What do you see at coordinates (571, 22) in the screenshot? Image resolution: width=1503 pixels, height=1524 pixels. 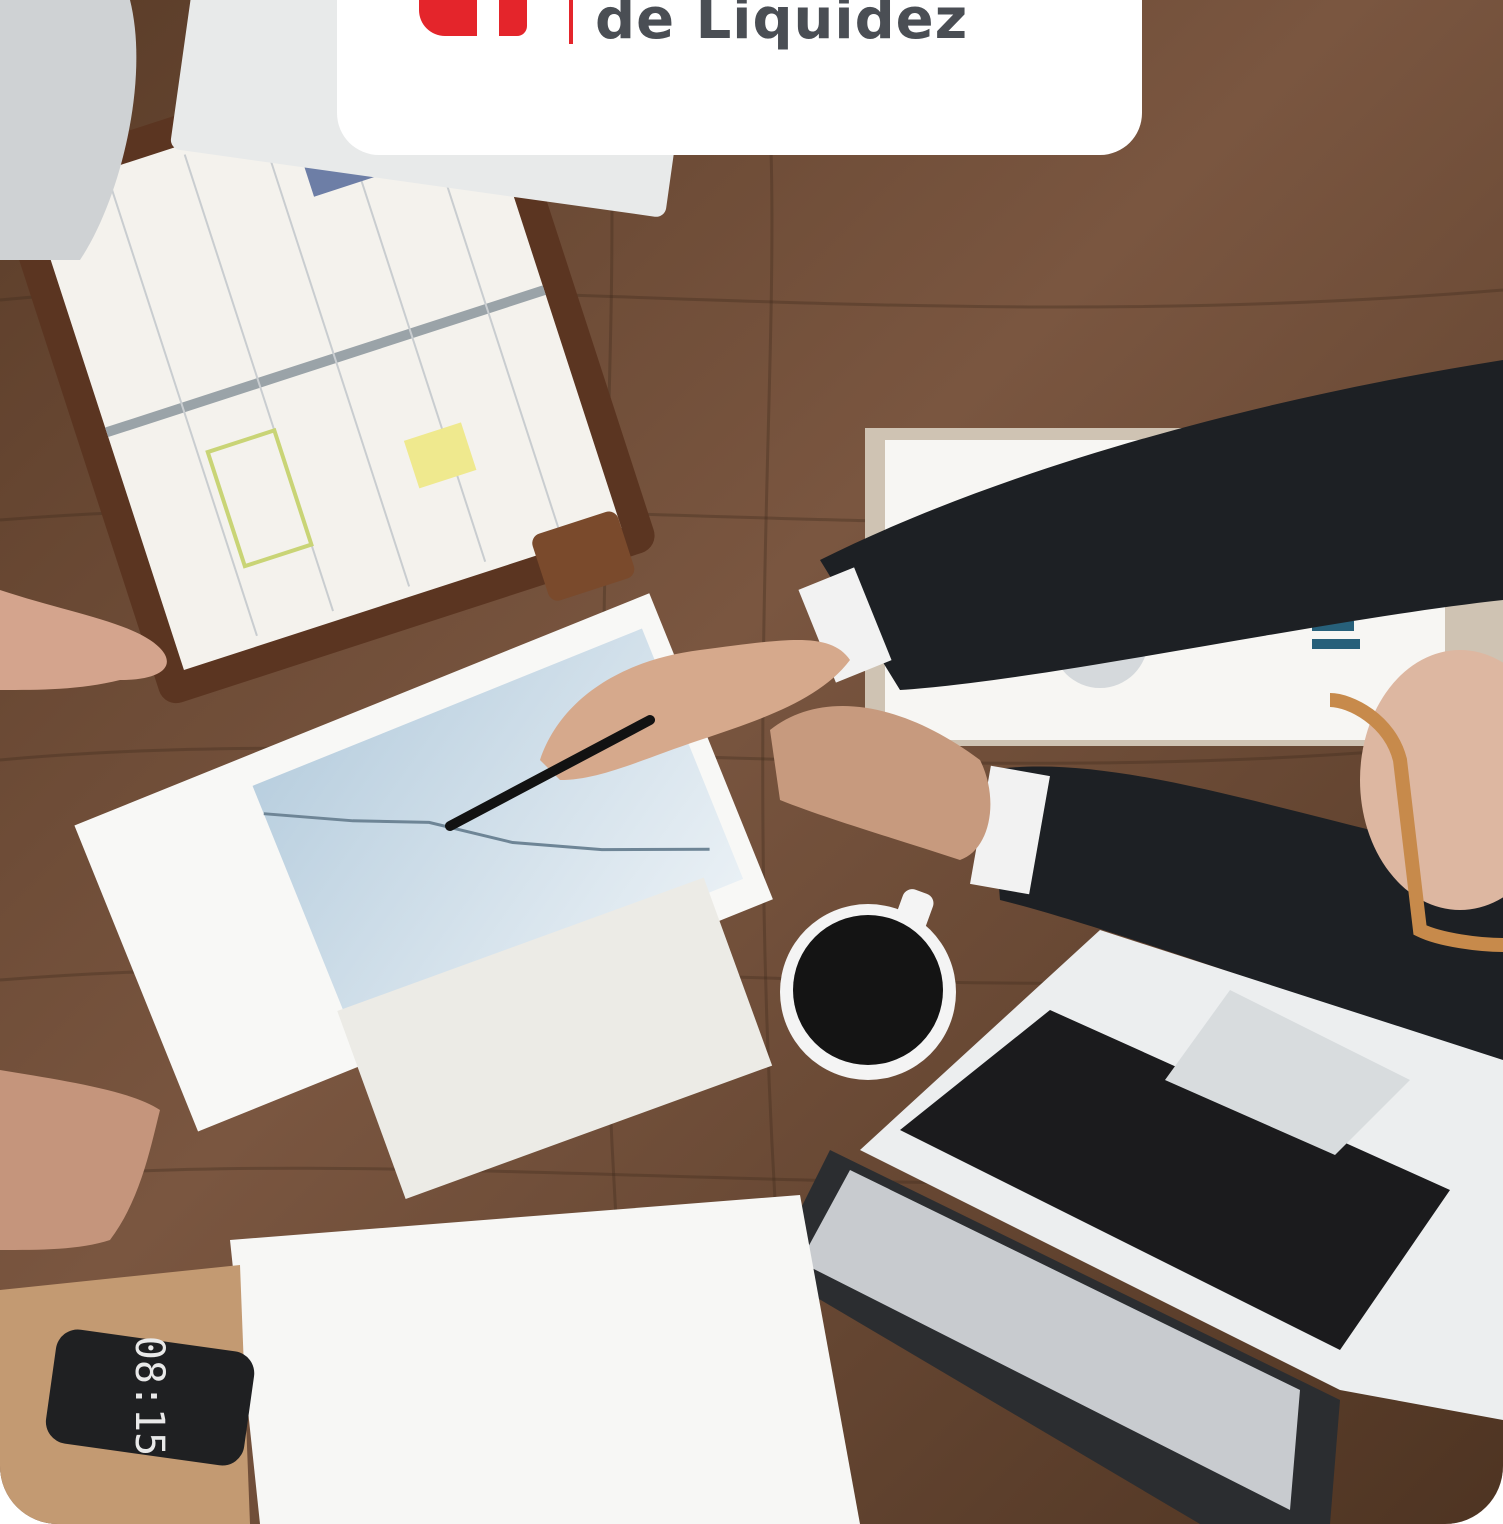 I see `logo-divider` at bounding box center [571, 22].